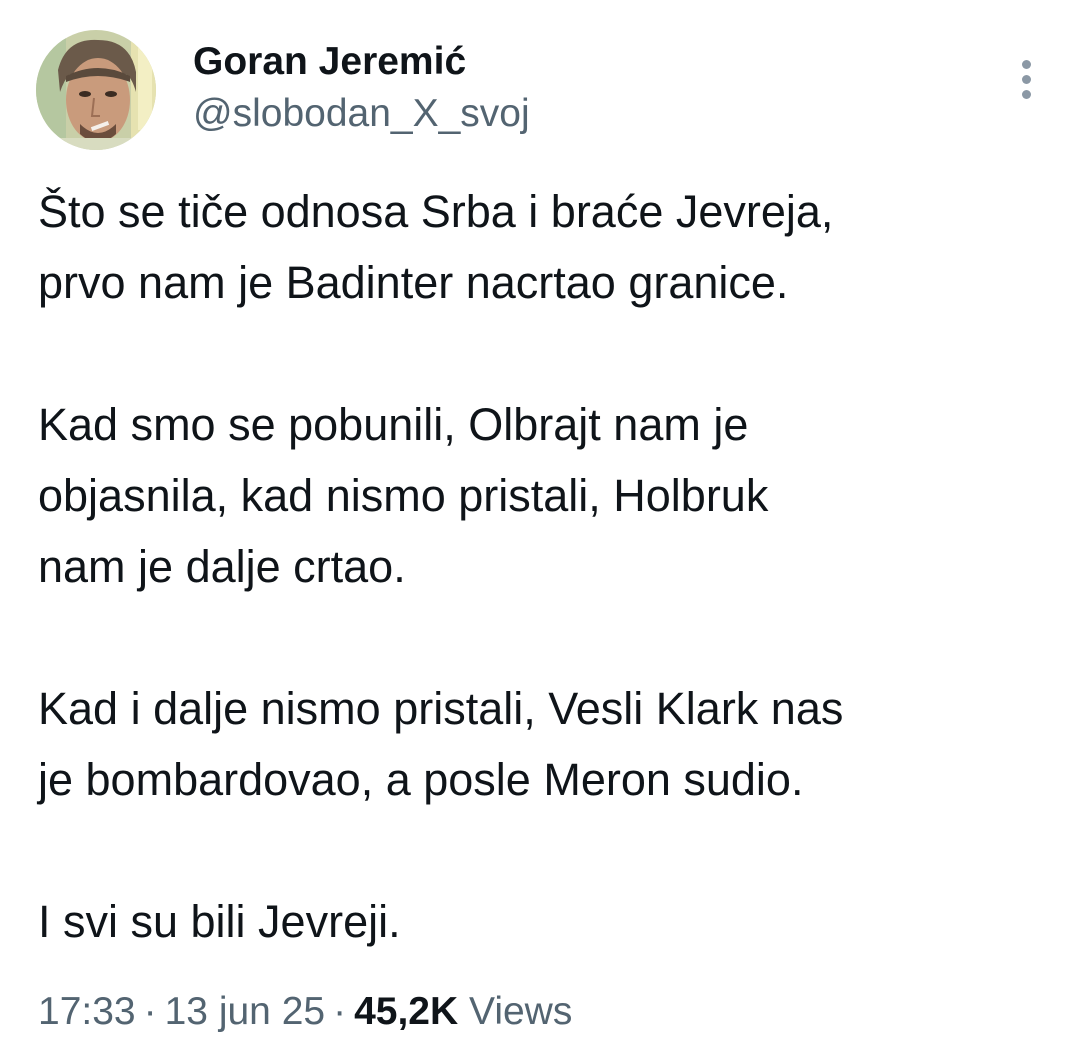  Describe the element at coordinates (245, 1011) in the screenshot. I see `tweet-date: 13 jun 25` at that location.